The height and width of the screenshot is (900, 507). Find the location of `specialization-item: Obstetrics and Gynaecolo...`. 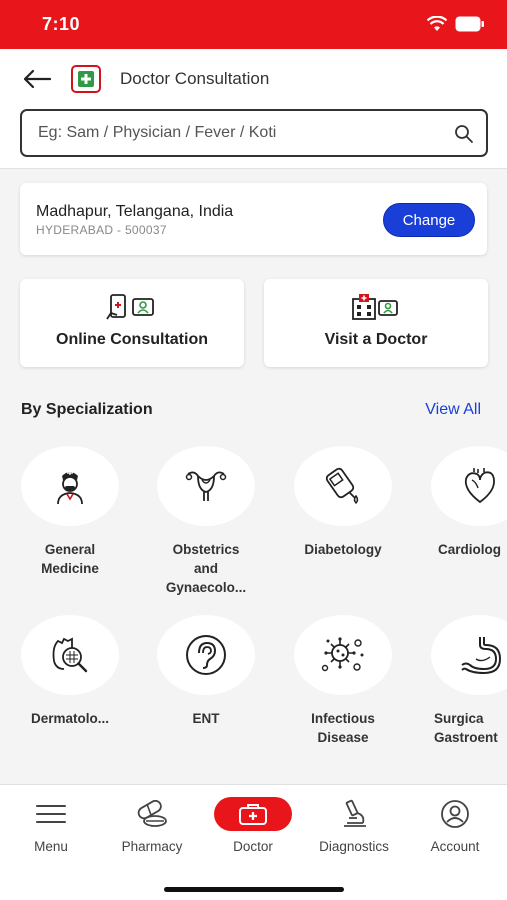

specialization-item: Obstetrics and Gynaecolo... is located at coordinates (206, 521).